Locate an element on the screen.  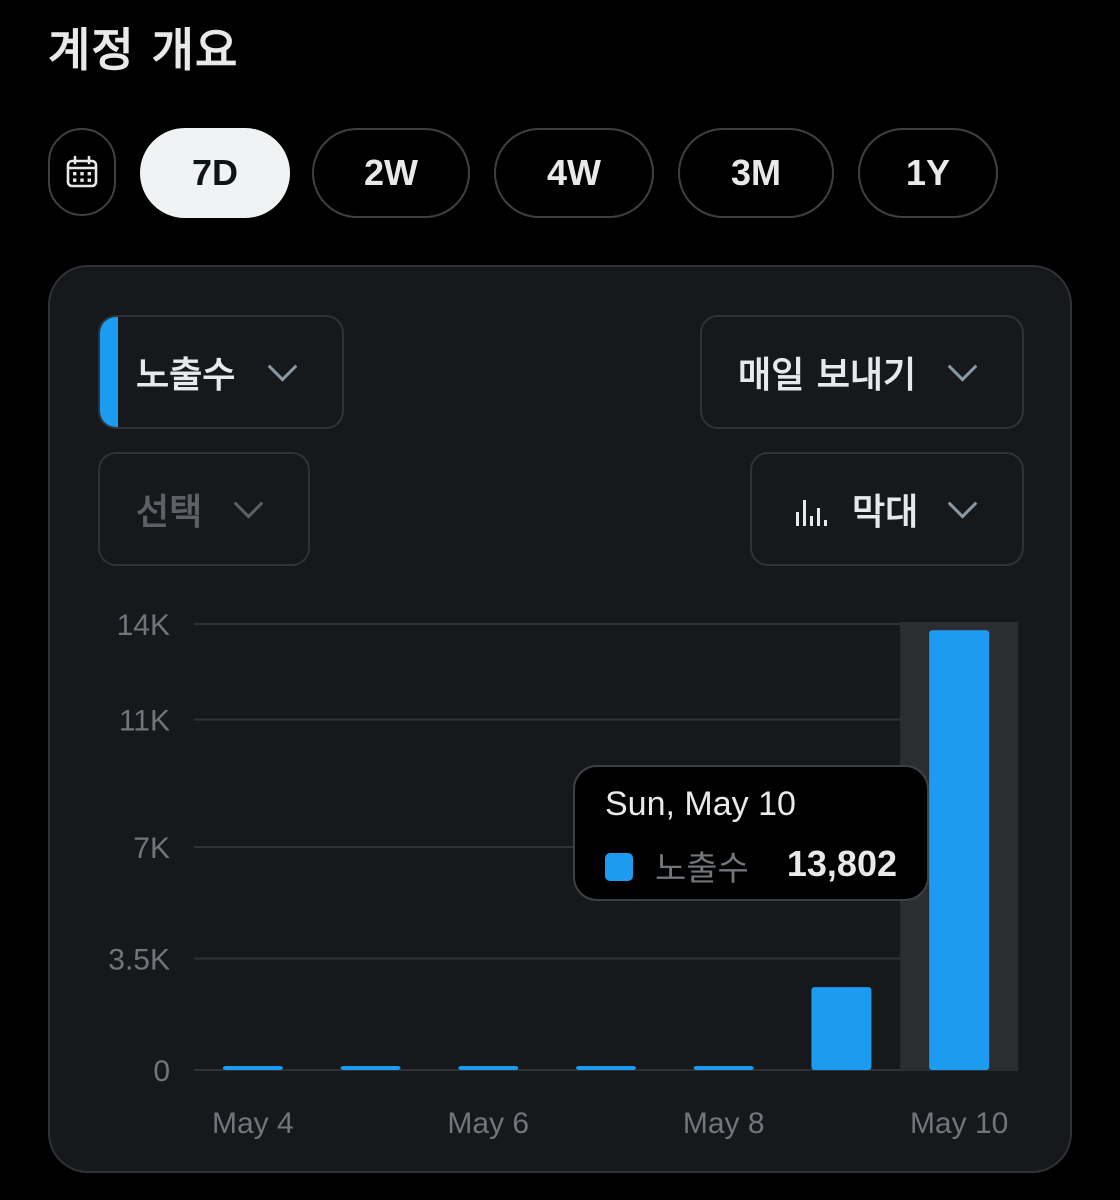
x-tick-label: May 10 is located at coordinates (959, 1123).